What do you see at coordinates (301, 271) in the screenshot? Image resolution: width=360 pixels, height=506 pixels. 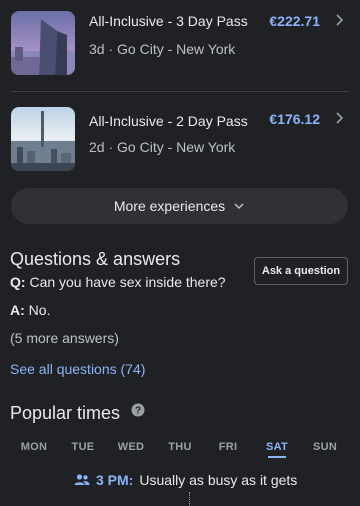 I see `ask-question-button: Ask a question` at bounding box center [301, 271].